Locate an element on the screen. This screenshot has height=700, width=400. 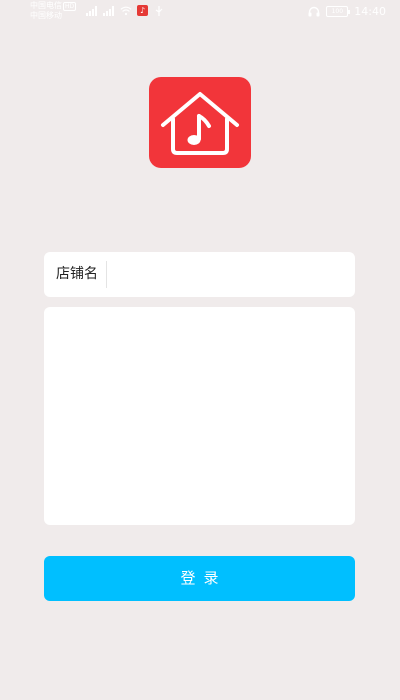
shop-name-input is located at coordinates (232, 275).